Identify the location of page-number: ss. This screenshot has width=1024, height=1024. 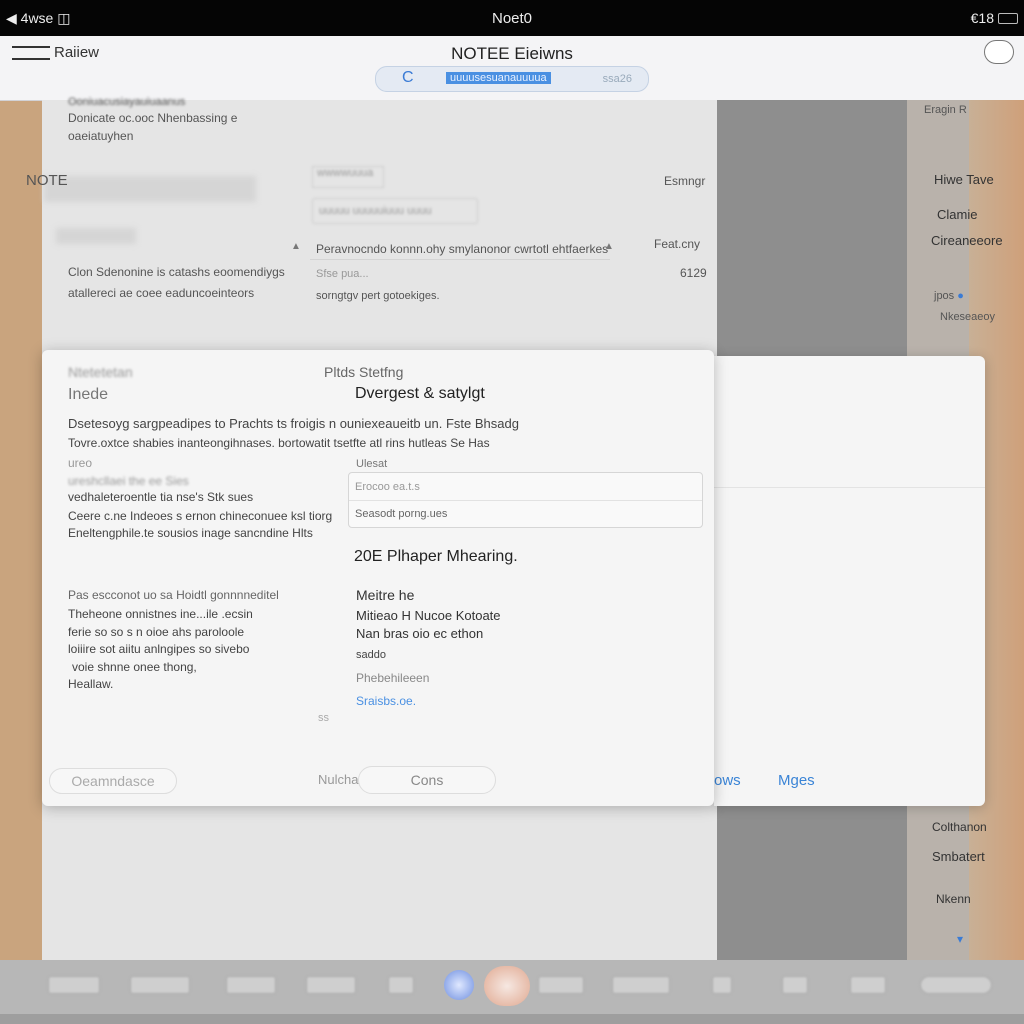
(323, 718).